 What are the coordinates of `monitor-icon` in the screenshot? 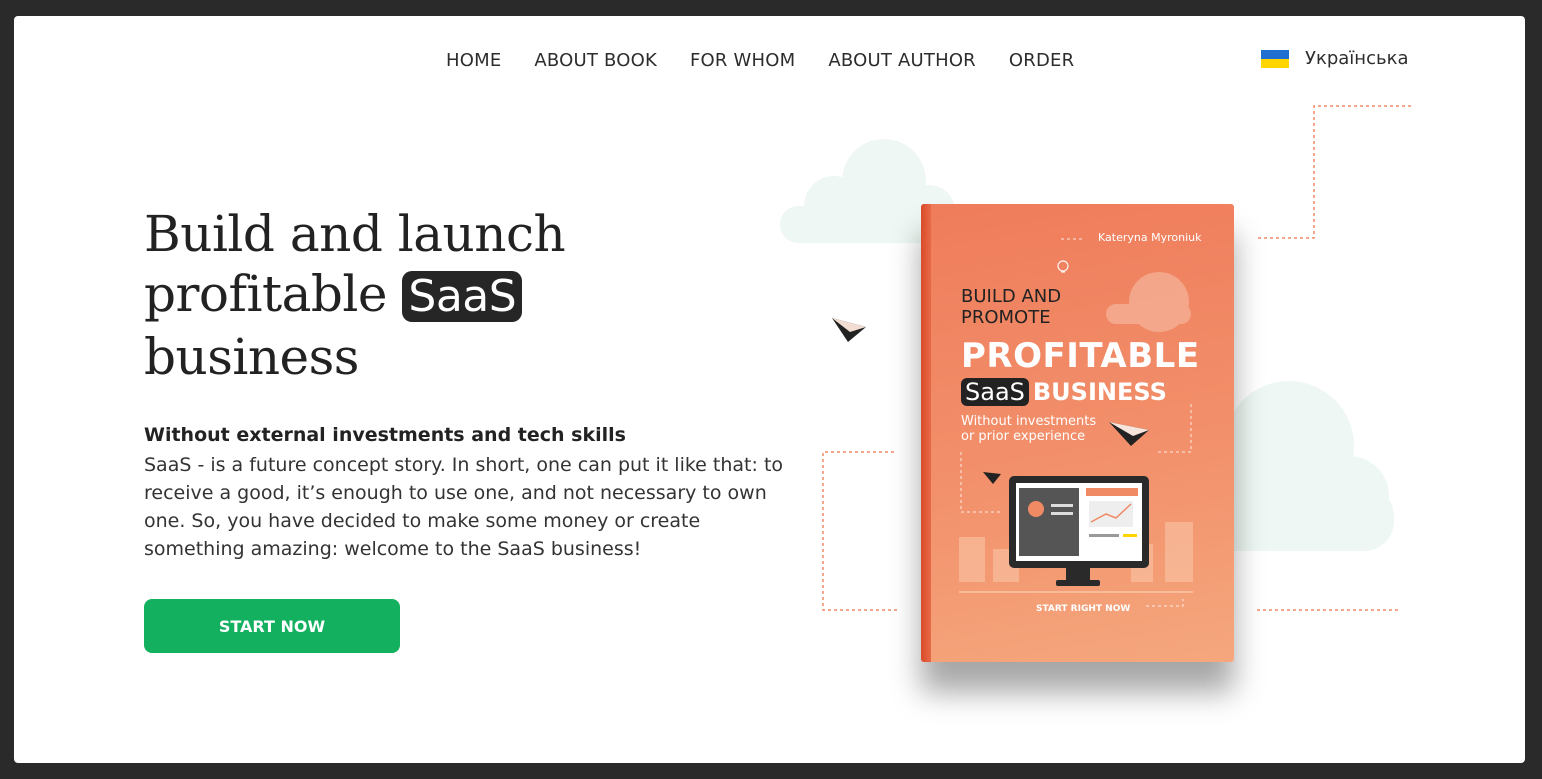 It's located at (1079, 531).